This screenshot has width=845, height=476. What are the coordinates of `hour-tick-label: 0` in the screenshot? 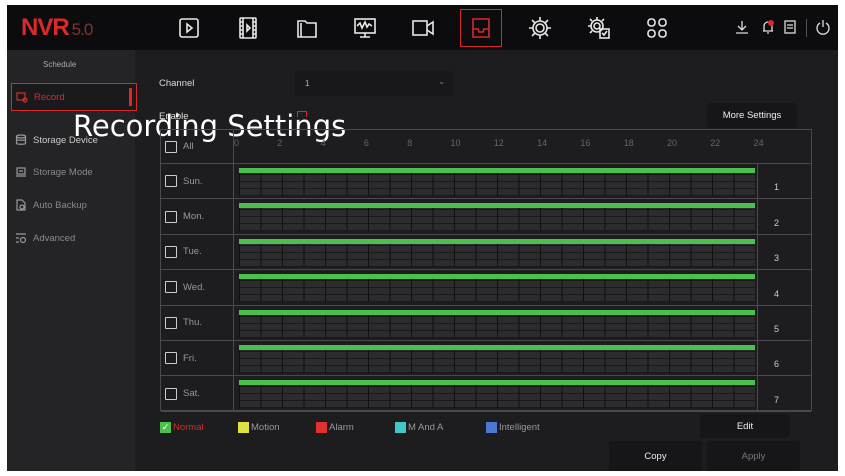 It's located at (237, 143).